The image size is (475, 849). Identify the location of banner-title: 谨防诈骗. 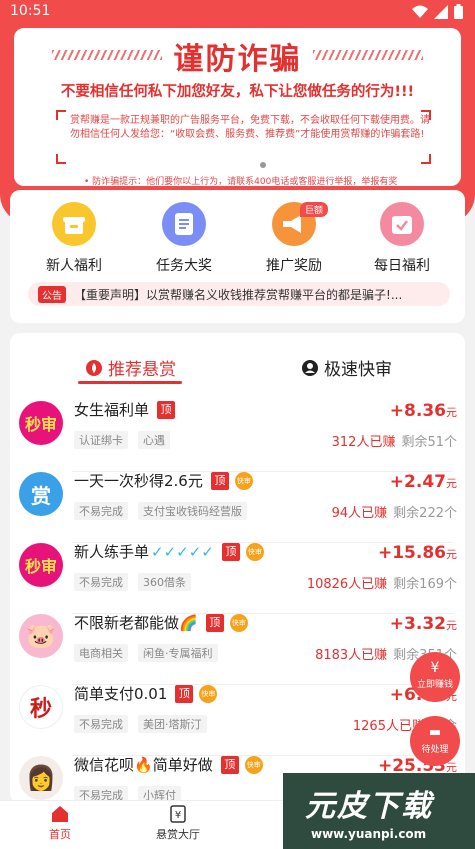
(237, 59).